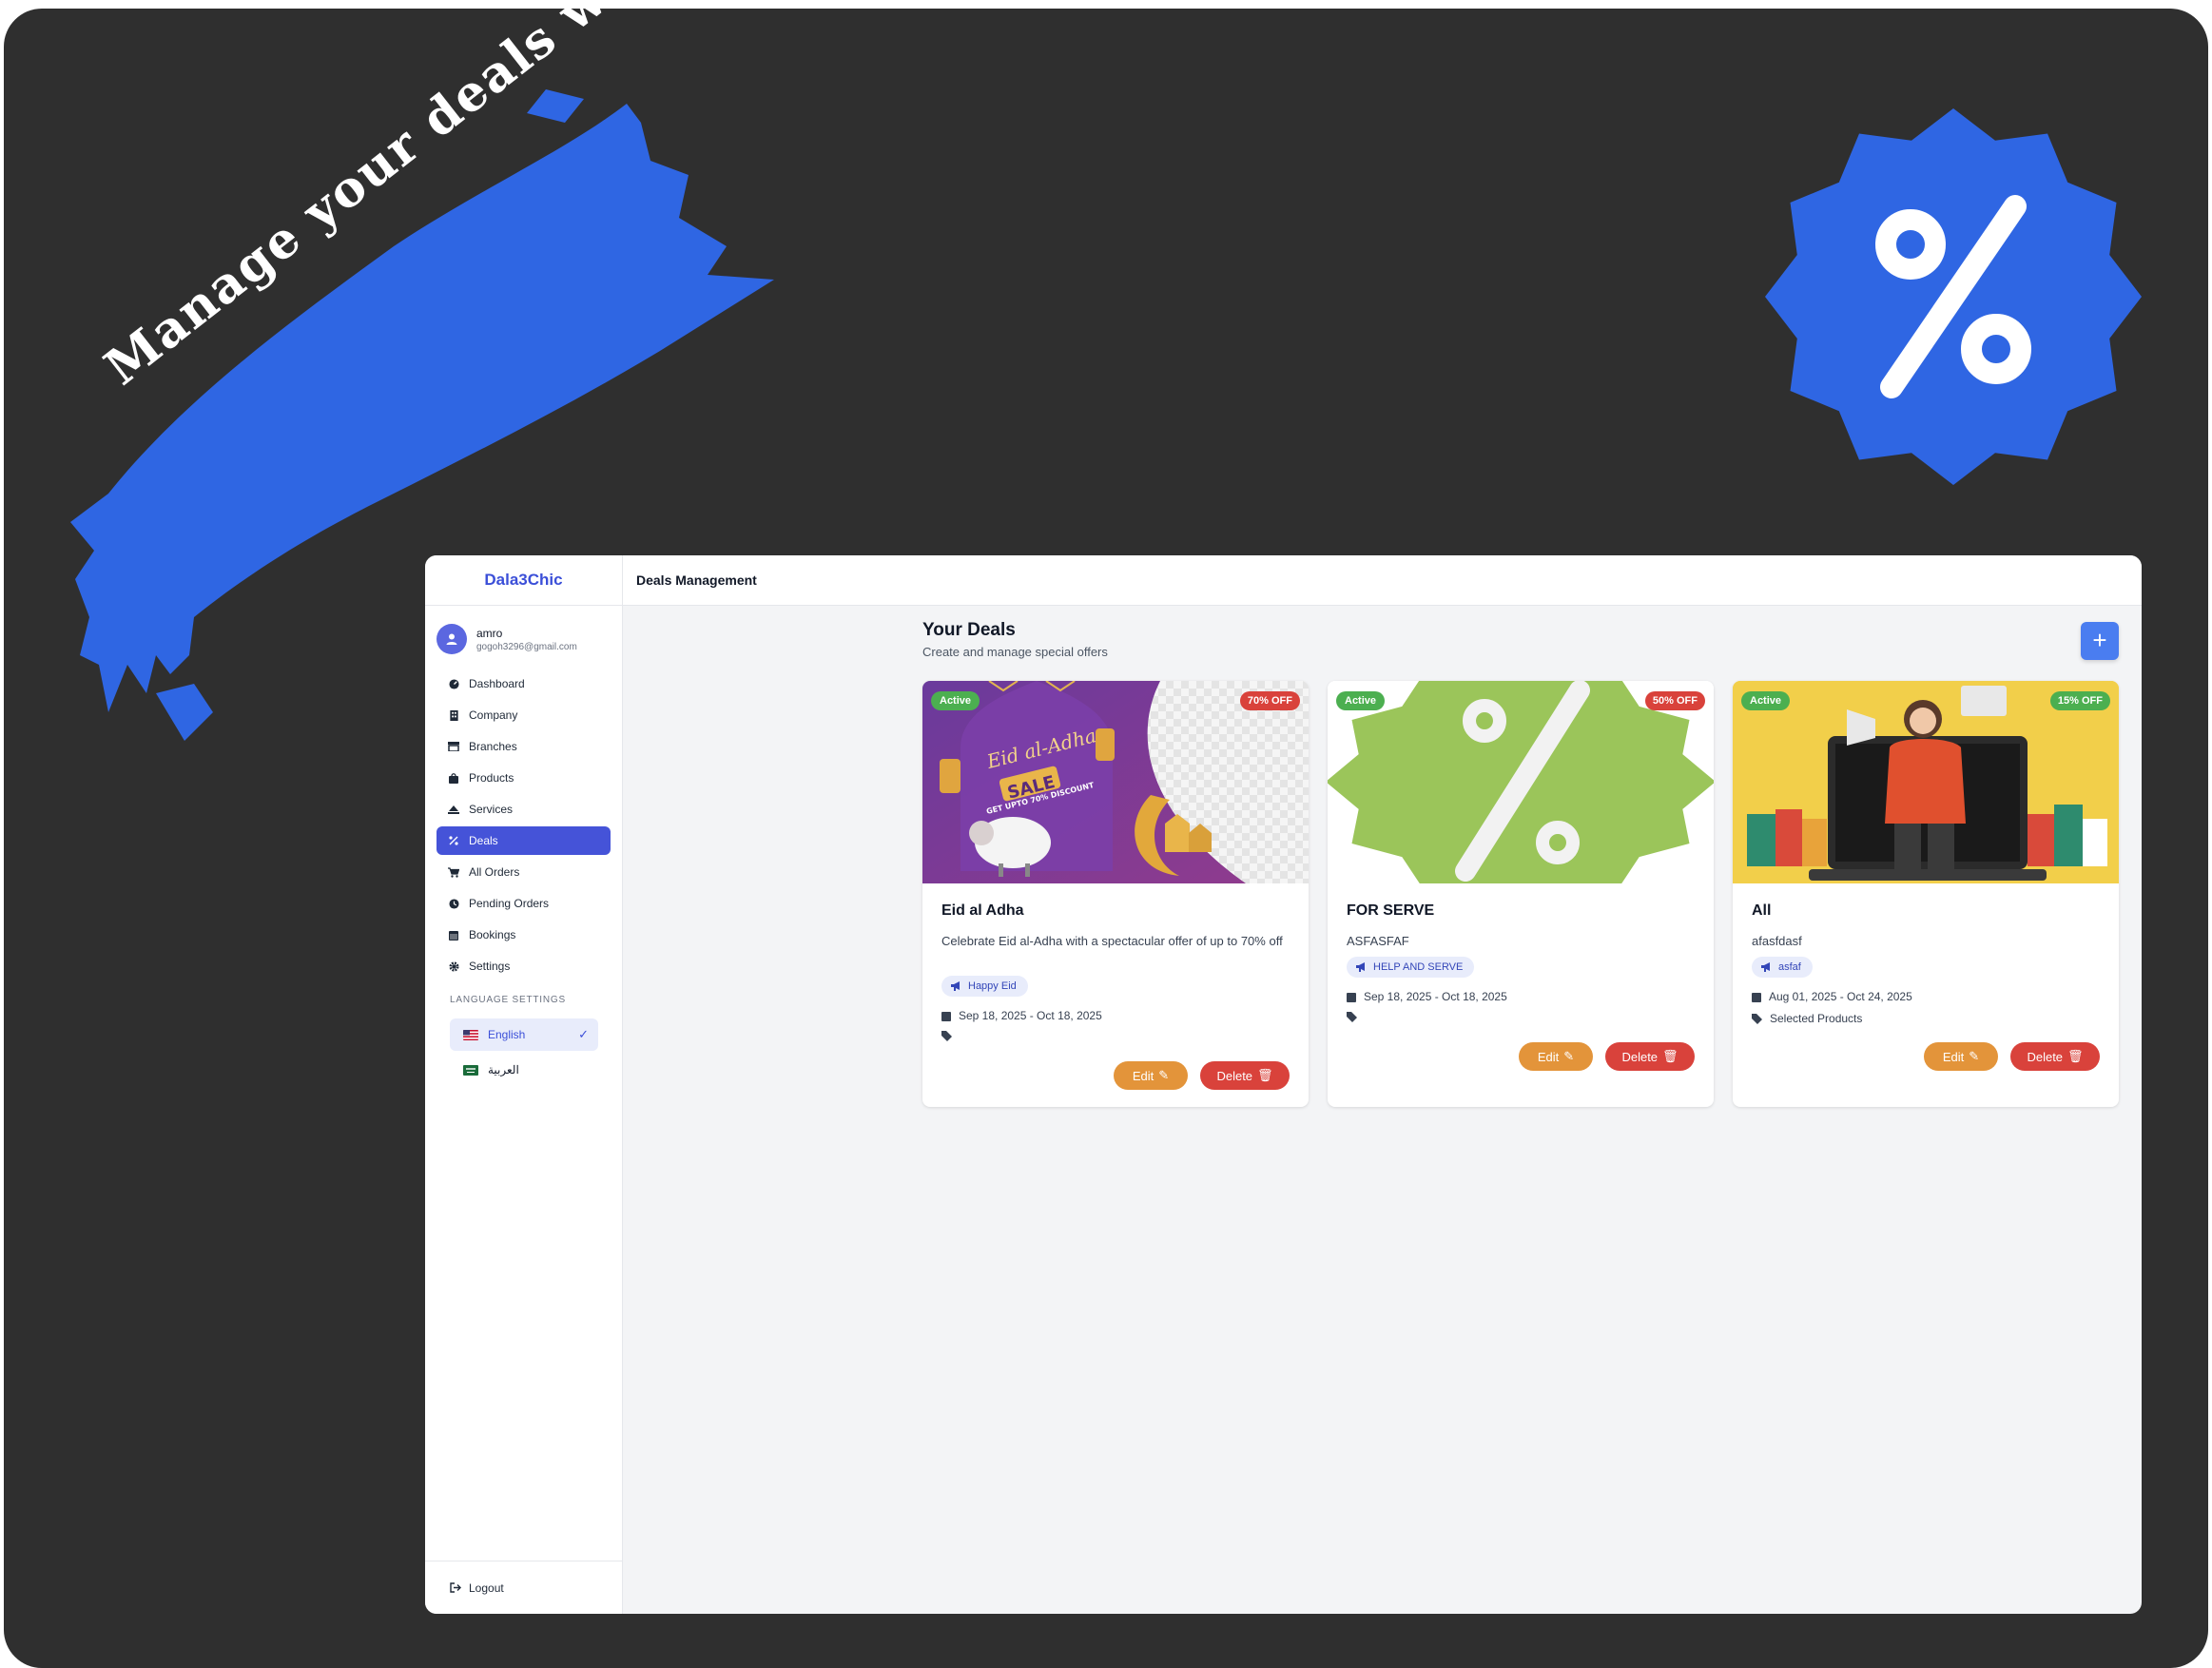 The height and width of the screenshot is (1668, 2212). What do you see at coordinates (453, 746) in the screenshot?
I see `store-icon` at bounding box center [453, 746].